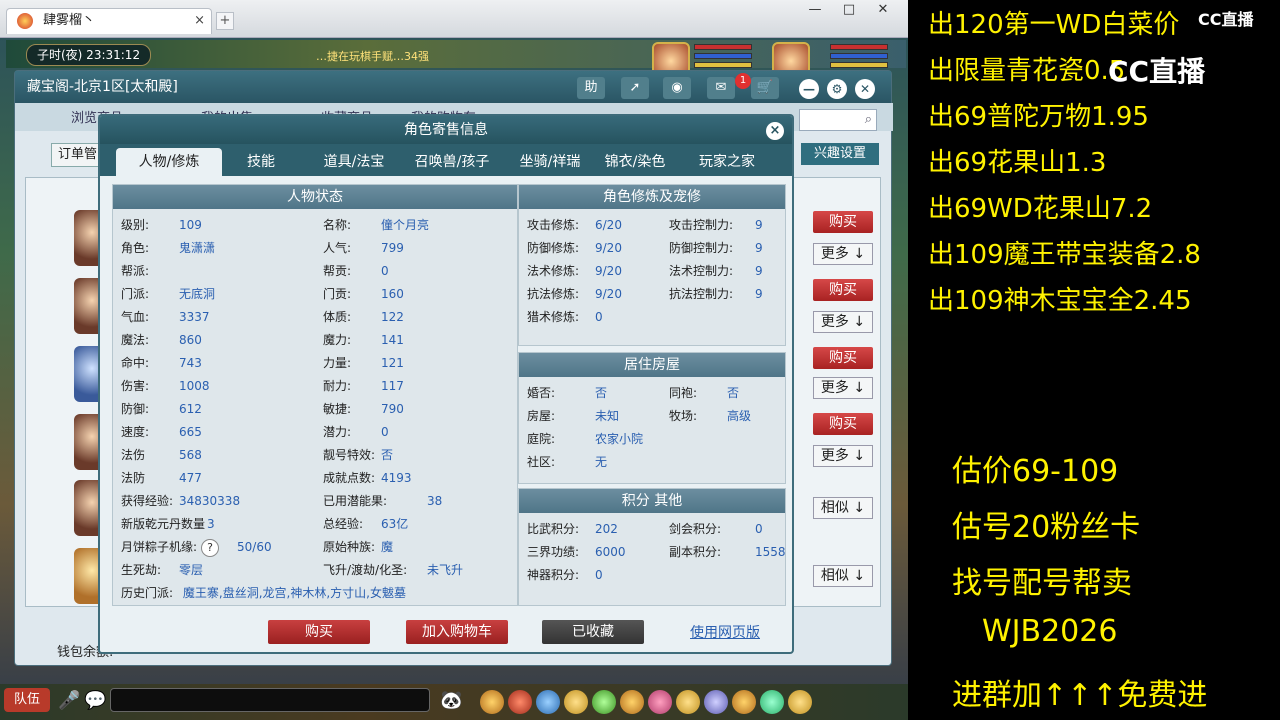  Describe the element at coordinates (315, 197) in the screenshot. I see `status-panel-title: 人物状态` at that location.